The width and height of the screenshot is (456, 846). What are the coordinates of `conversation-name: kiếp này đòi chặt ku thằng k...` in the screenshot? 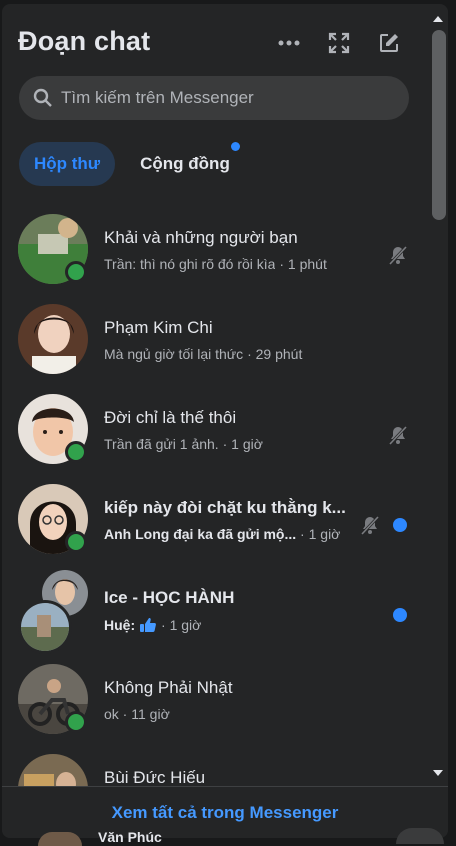 It's located at (225, 507).